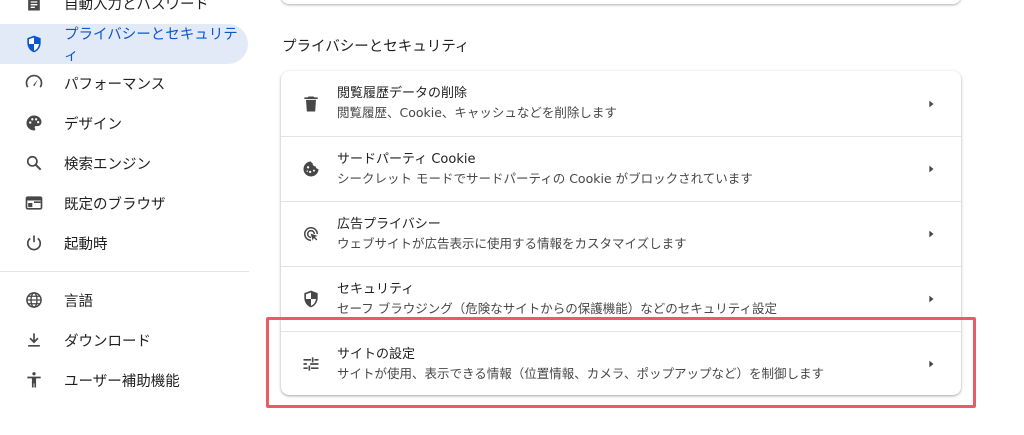 The height and width of the screenshot is (435, 1024). I want to click on autofill-icon, so click(34, 6).